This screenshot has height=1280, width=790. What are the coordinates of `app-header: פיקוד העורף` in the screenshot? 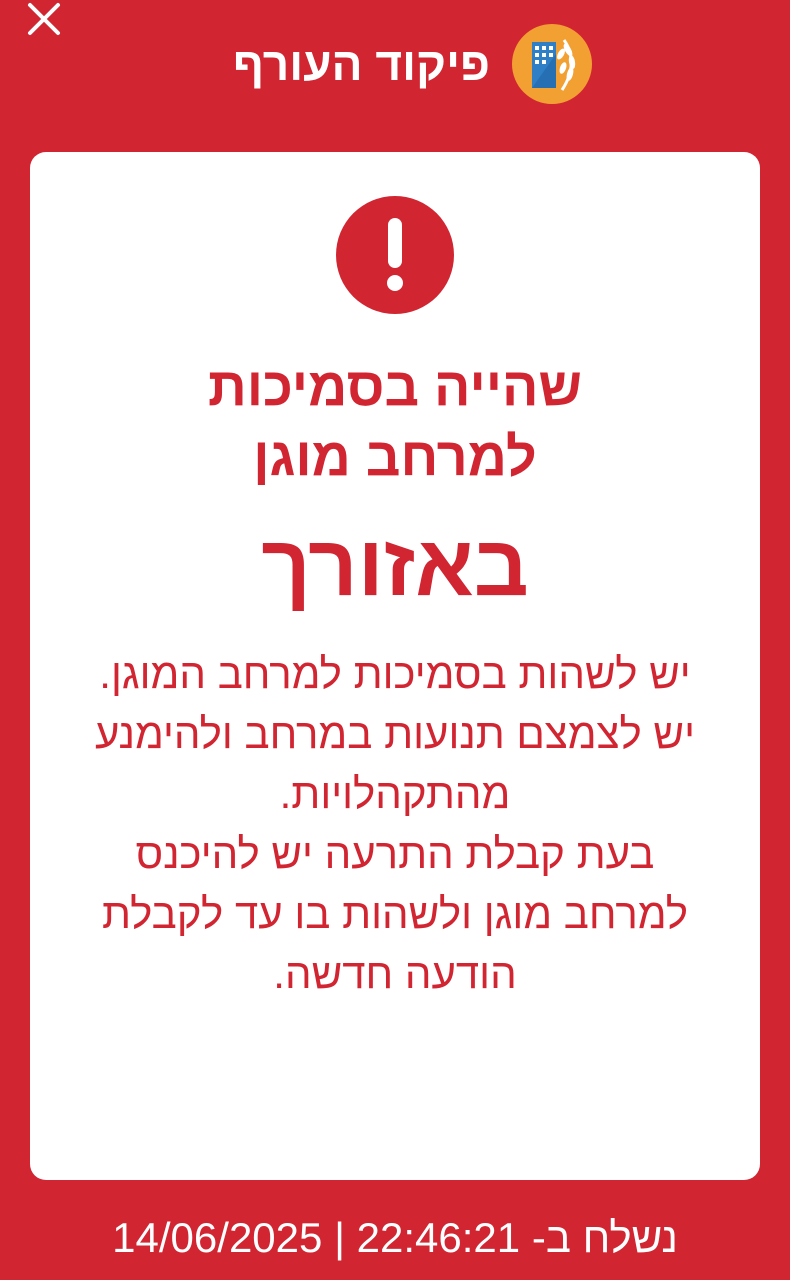 It's located at (395, 64).